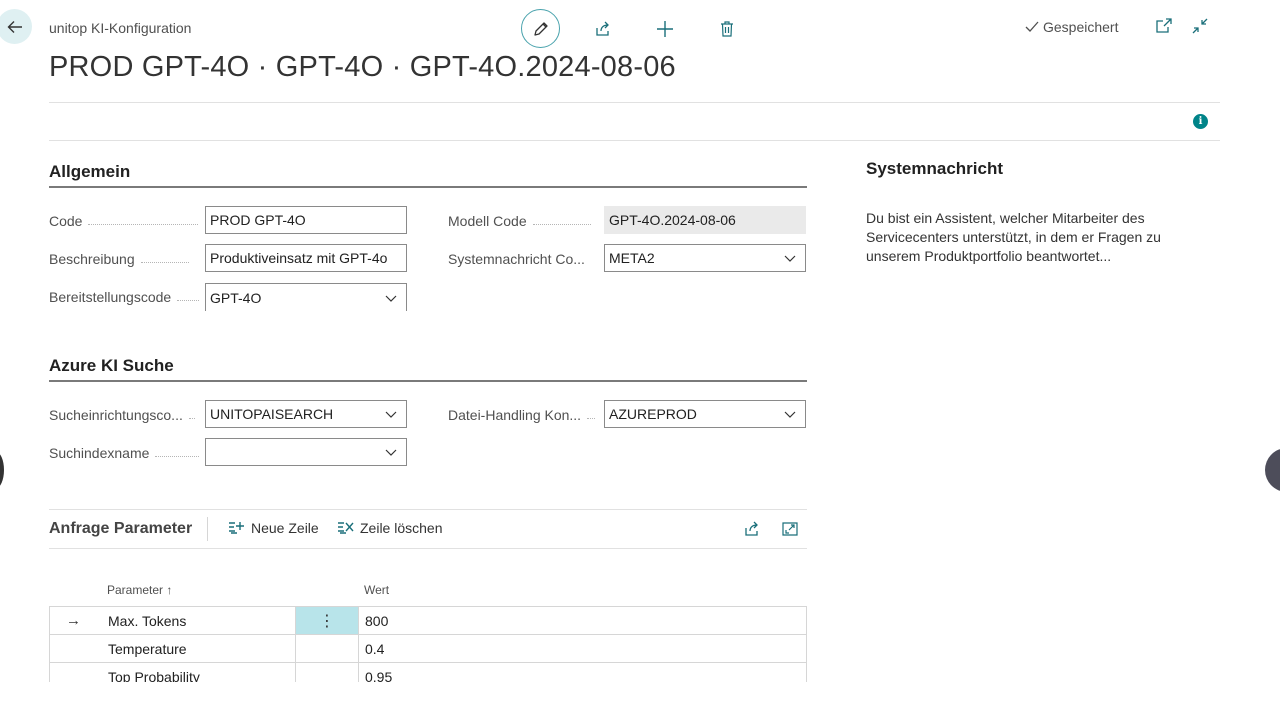  I want to click on expand-part-button, so click(790, 531).